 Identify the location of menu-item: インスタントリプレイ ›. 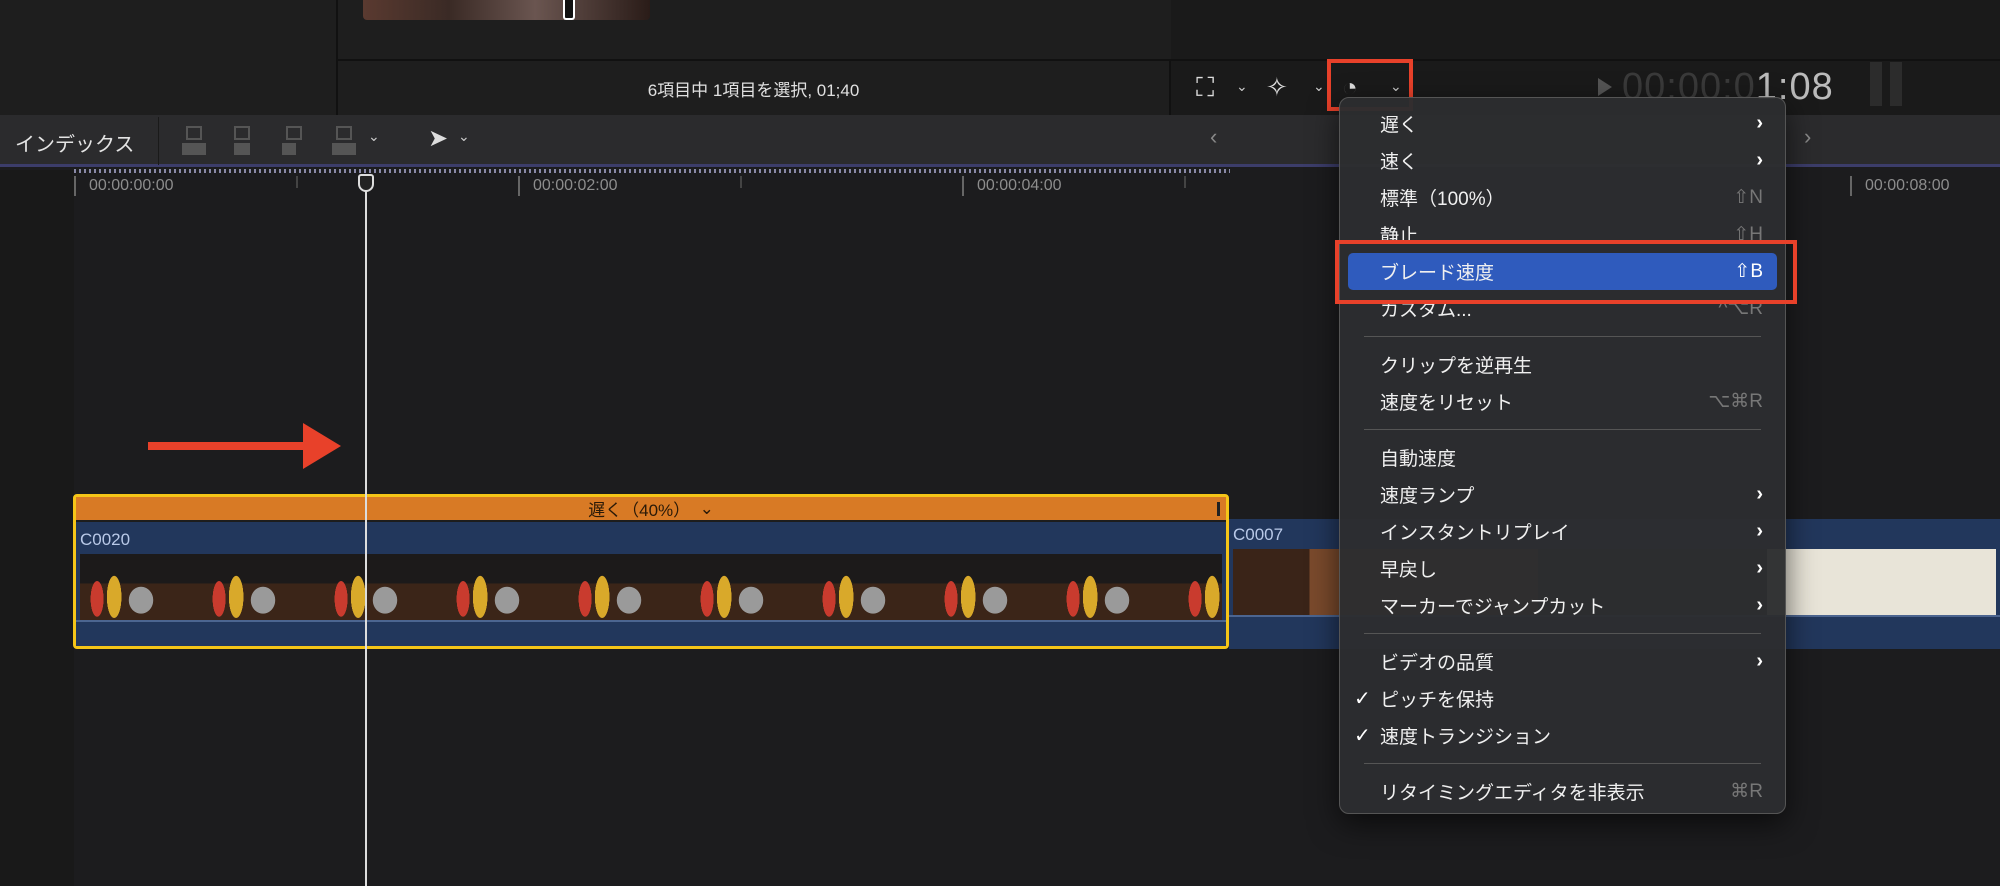
(1562, 531).